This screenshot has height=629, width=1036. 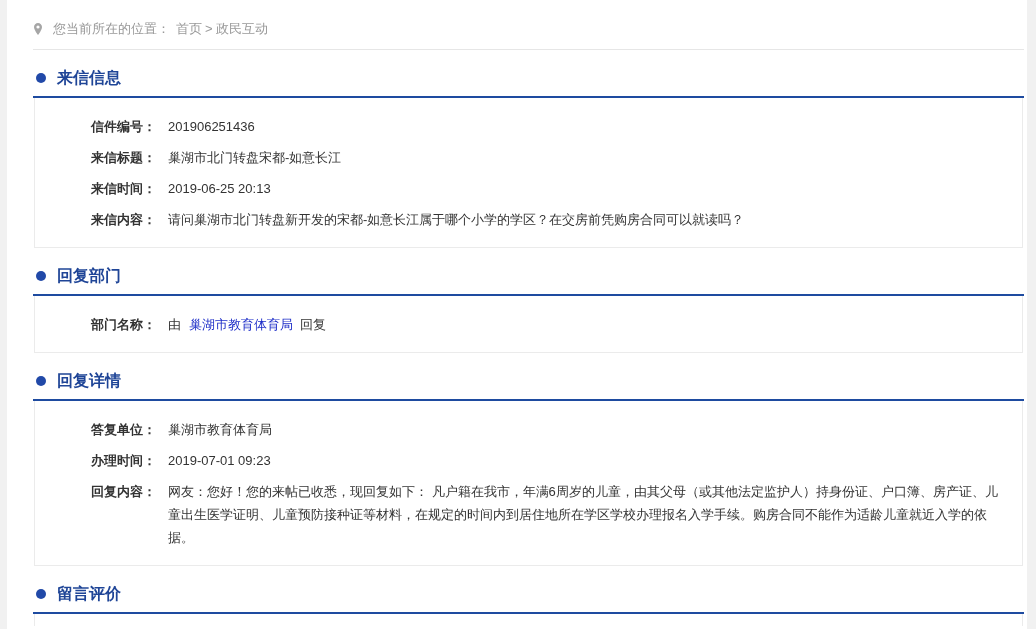 What do you see at coordinates (124, 189) in the screenshot?
I see `field-label: 来信时间：` at bounding box center [124, 189].